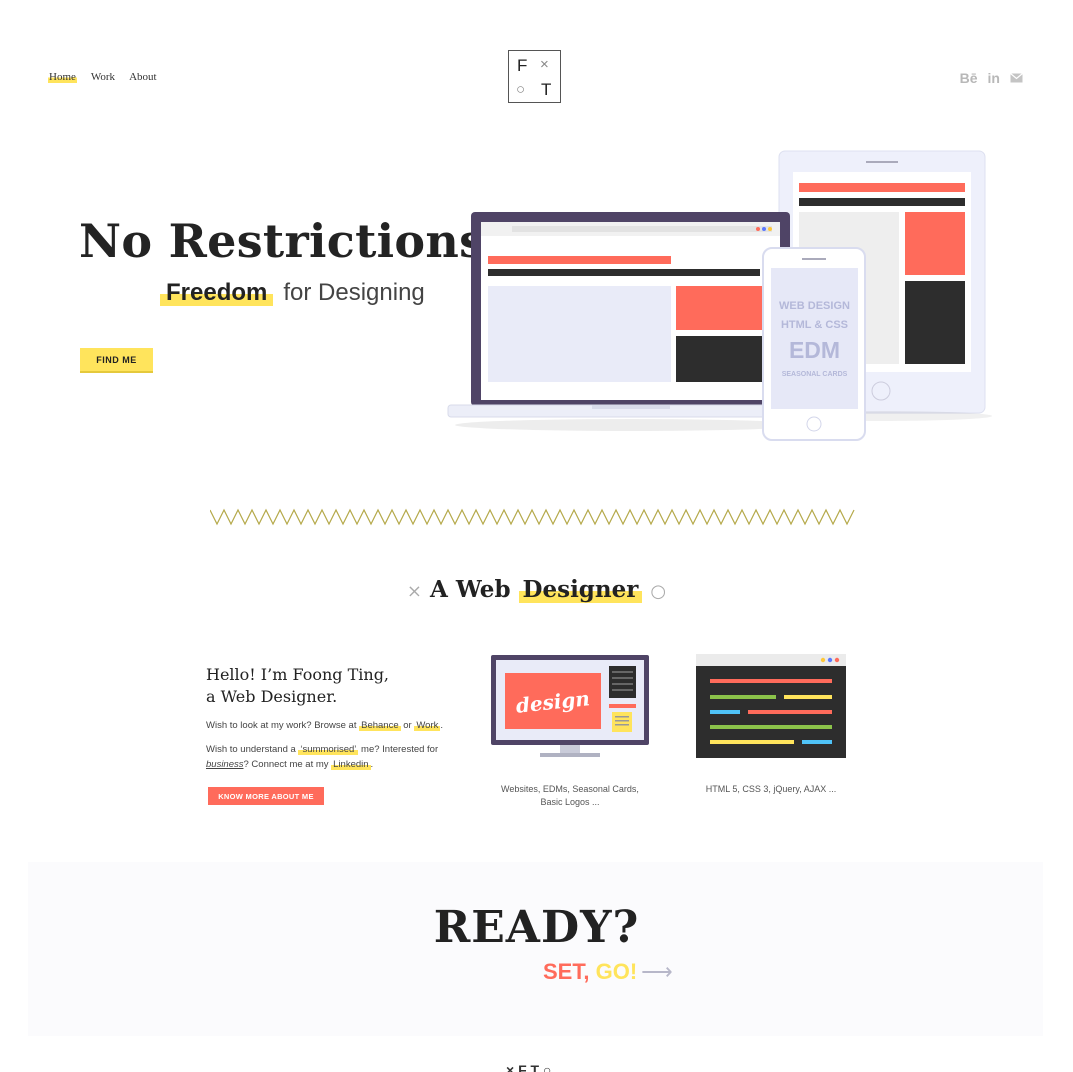 The height and width of the screenshot is (1072, 1073). What do you see at coordinates (266, 796) in the screenshot?
I see `know-more-button: KNOW MORE ABOUT ME` at bounding box center [266, 796].